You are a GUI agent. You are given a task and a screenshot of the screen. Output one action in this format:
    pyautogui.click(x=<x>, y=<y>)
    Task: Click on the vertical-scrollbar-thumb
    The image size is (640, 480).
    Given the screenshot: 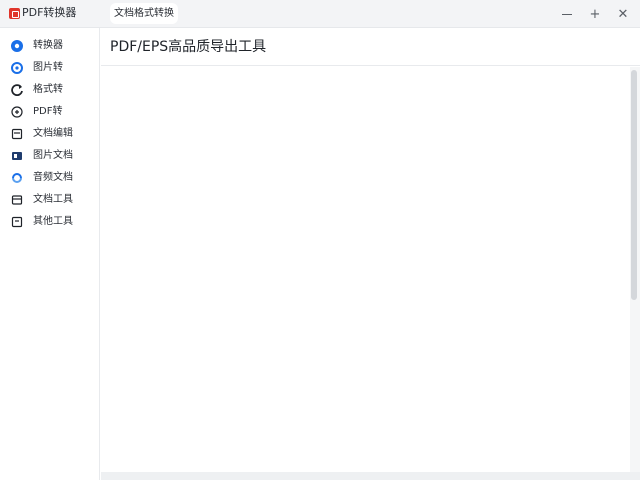 What is the action you would take?
    pyautogui.click(x=634, y=185)
    